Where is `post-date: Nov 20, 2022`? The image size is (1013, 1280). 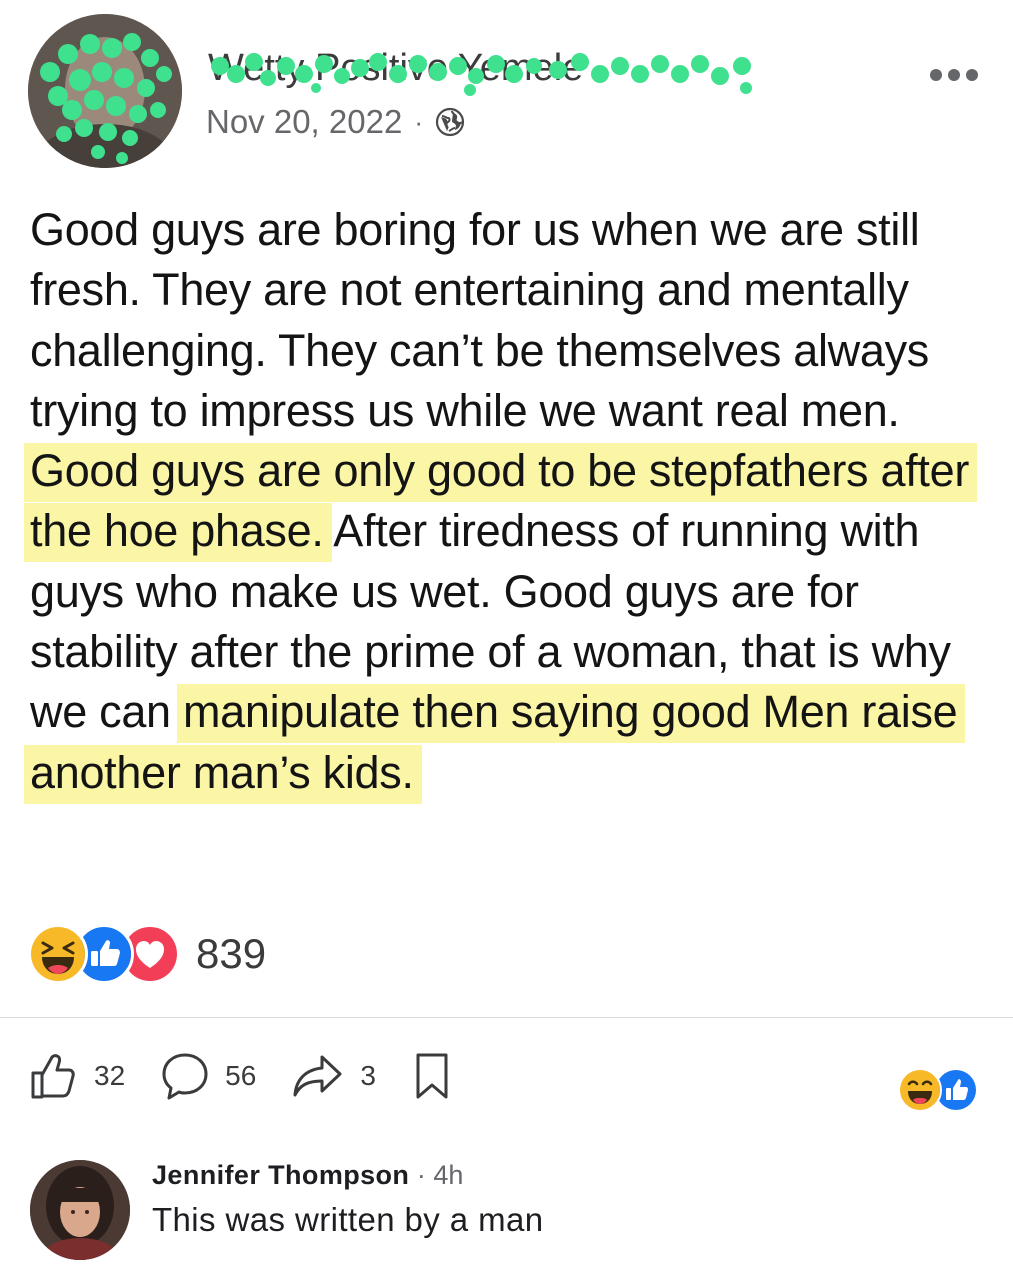
post-date: Nov 20, 2022 is located at coordinates (304, 122).